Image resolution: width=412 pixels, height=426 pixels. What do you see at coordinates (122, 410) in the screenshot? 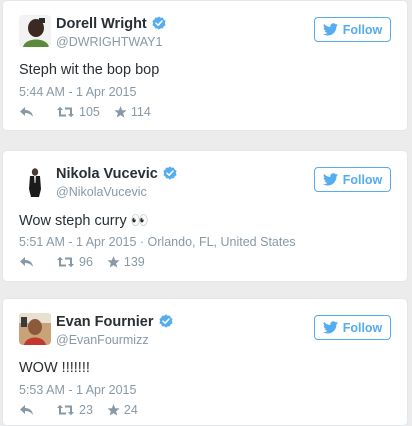
I see `favorite-button: 24` at bounding box center [122, 410].